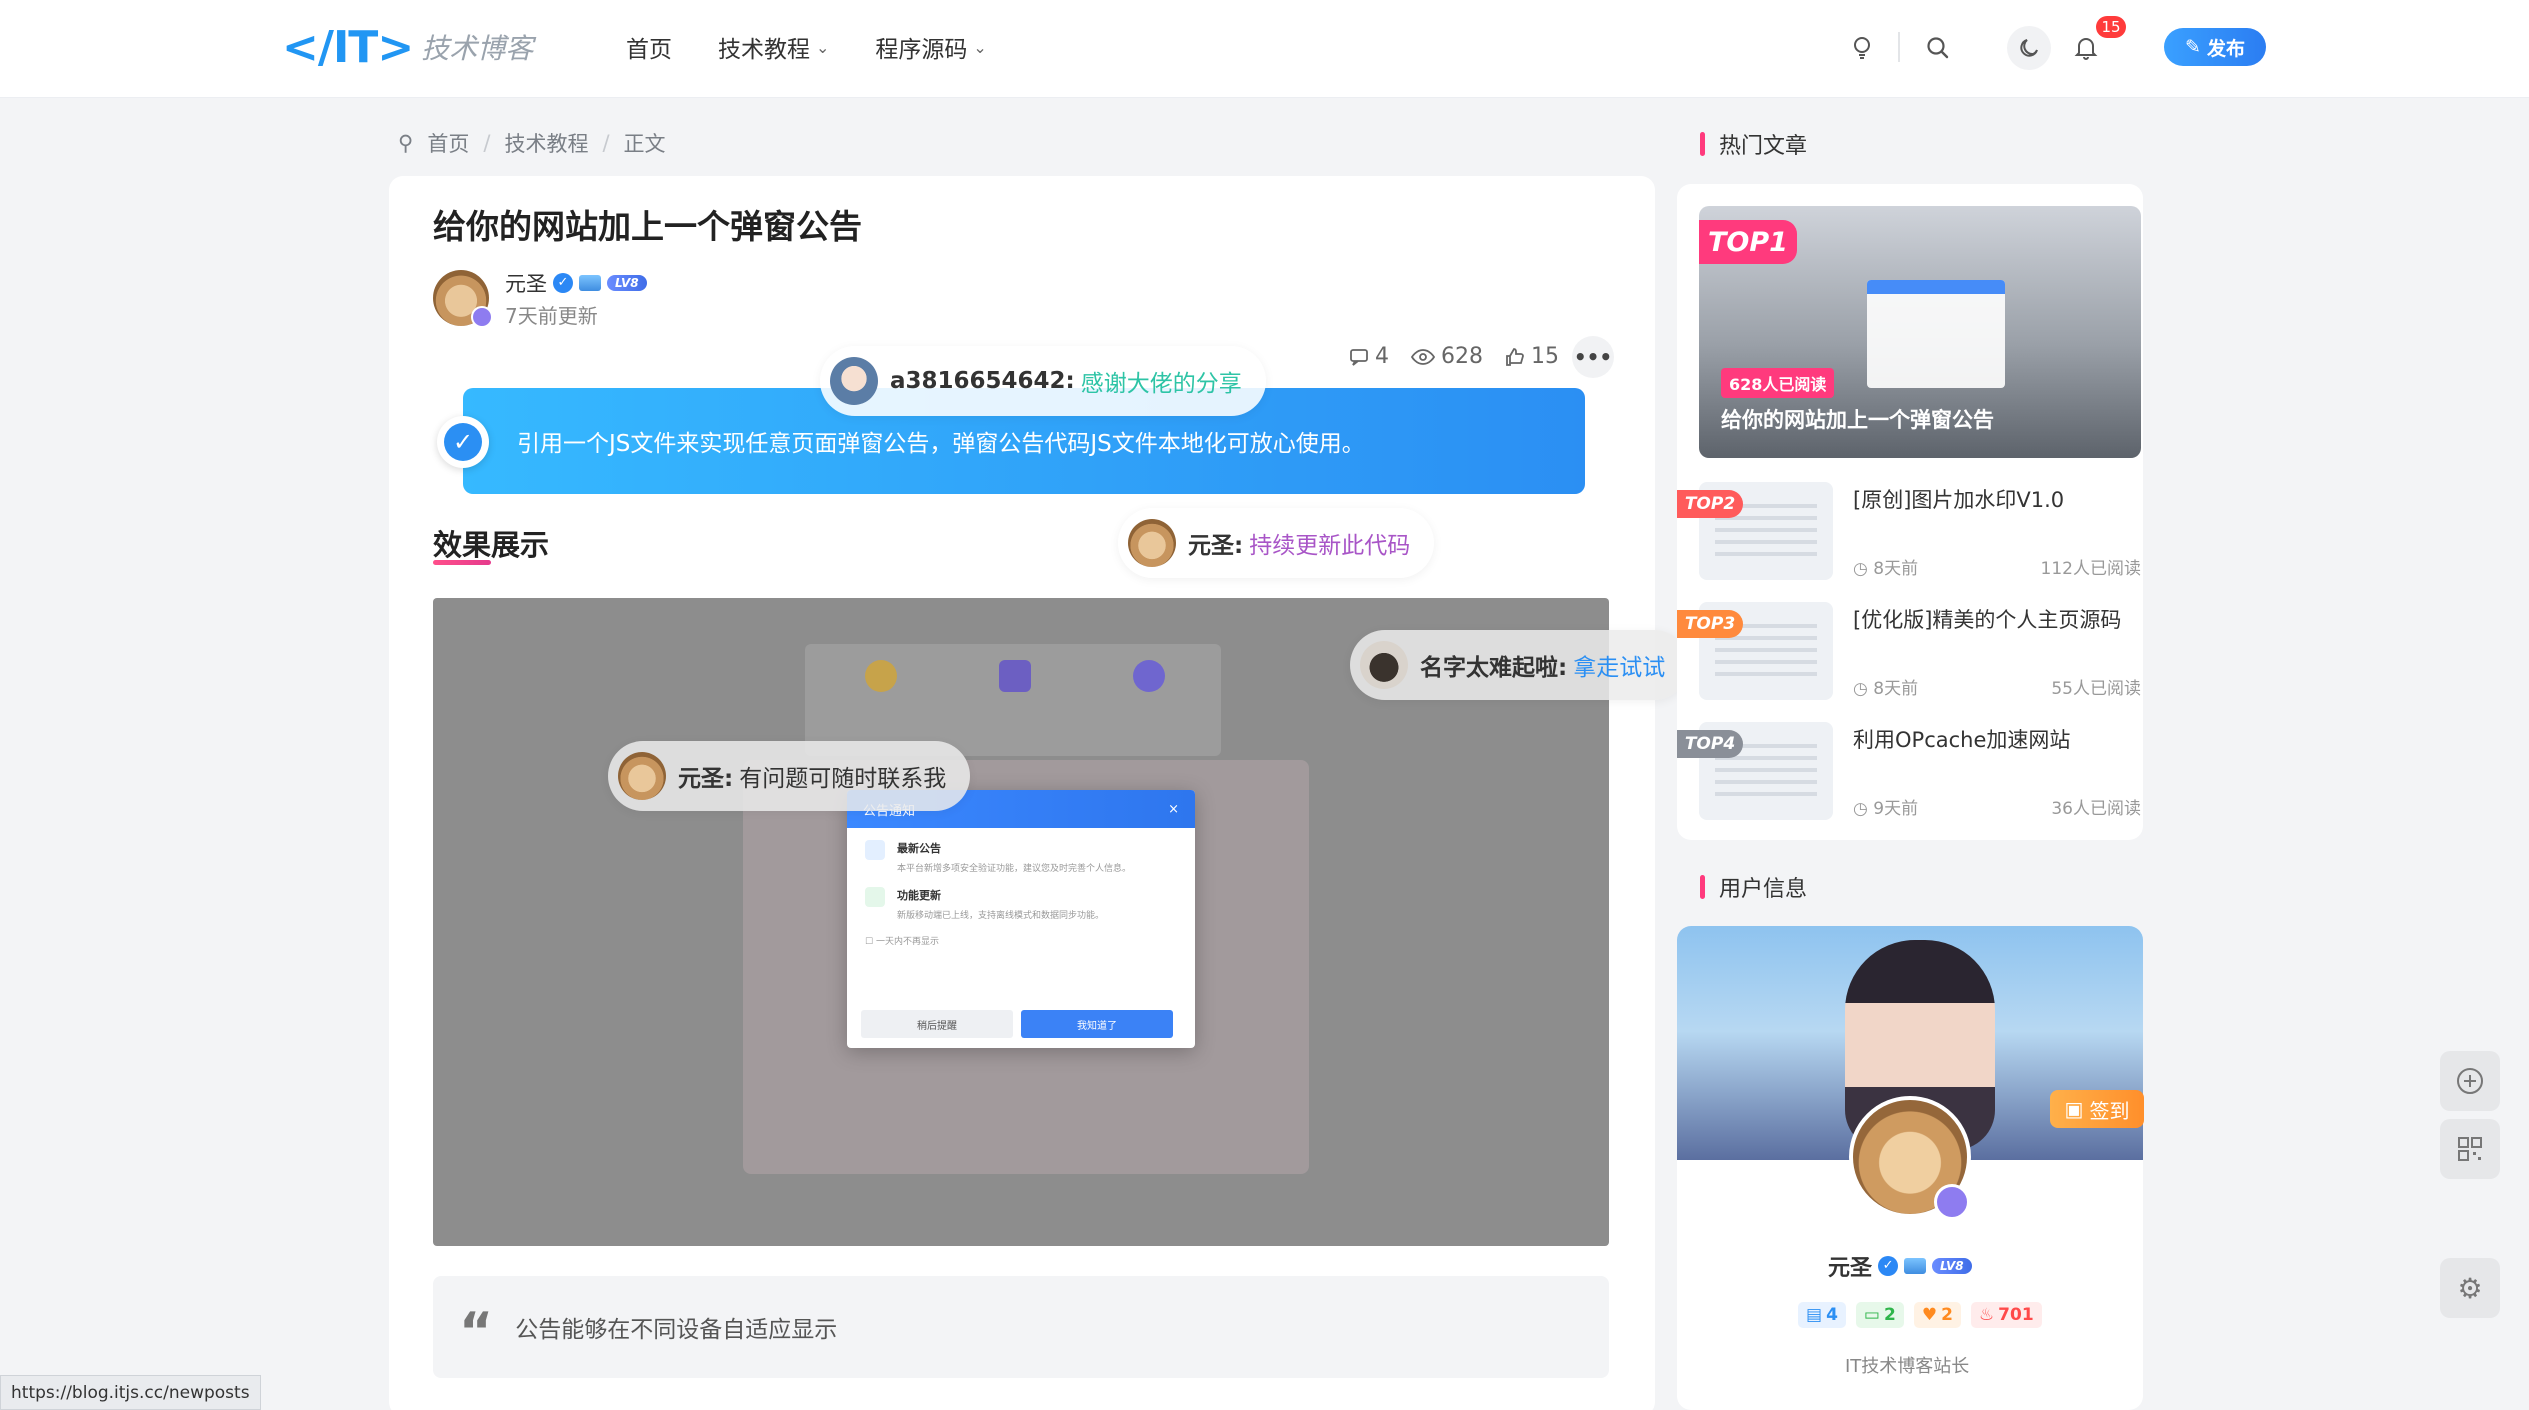  What do you see at coordinates (1862, 48) in the screenshot?
I see `lightbulb-icon` at bounding box center [1862, 48].